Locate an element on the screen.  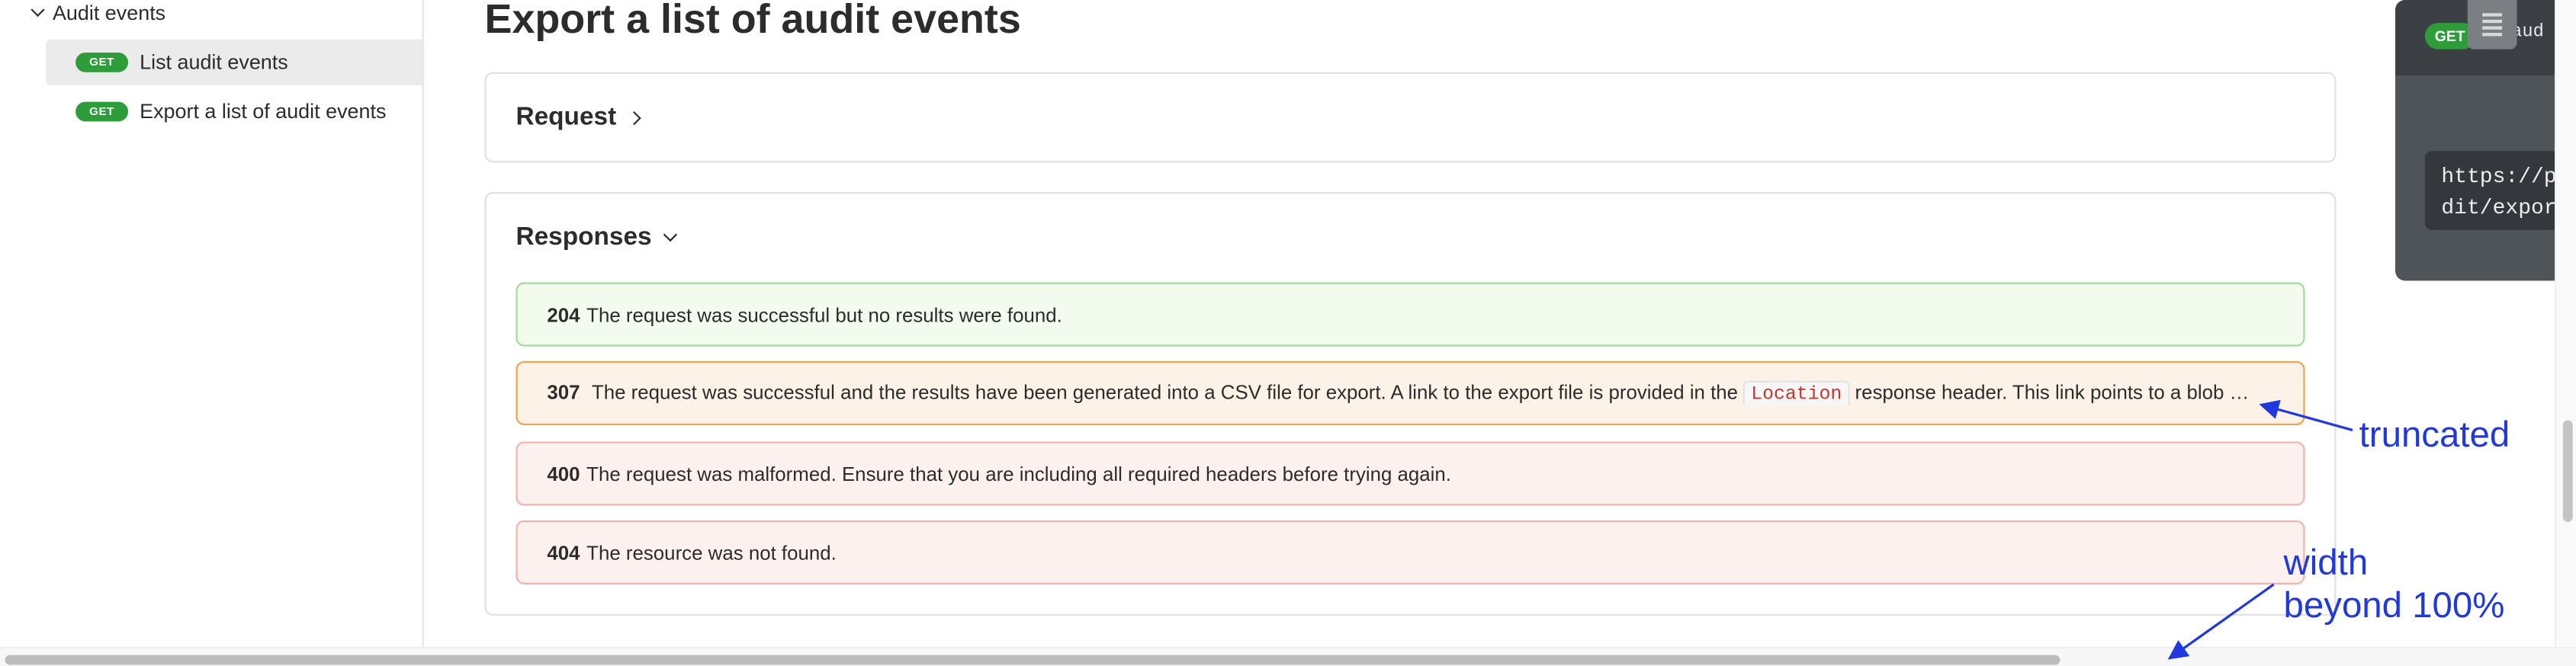
chevron-right-icon is located at coordinates (634, 118).